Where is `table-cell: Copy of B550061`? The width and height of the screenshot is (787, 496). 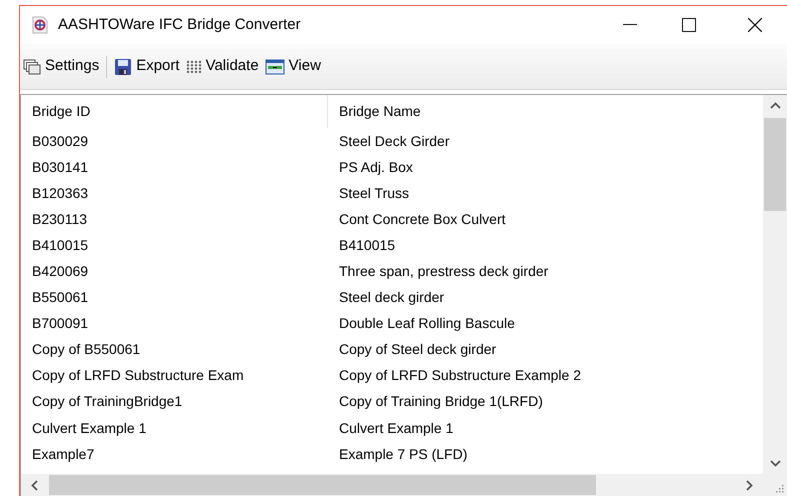 table-cell: Copy of B550061 is located at coordinates (86, 349).